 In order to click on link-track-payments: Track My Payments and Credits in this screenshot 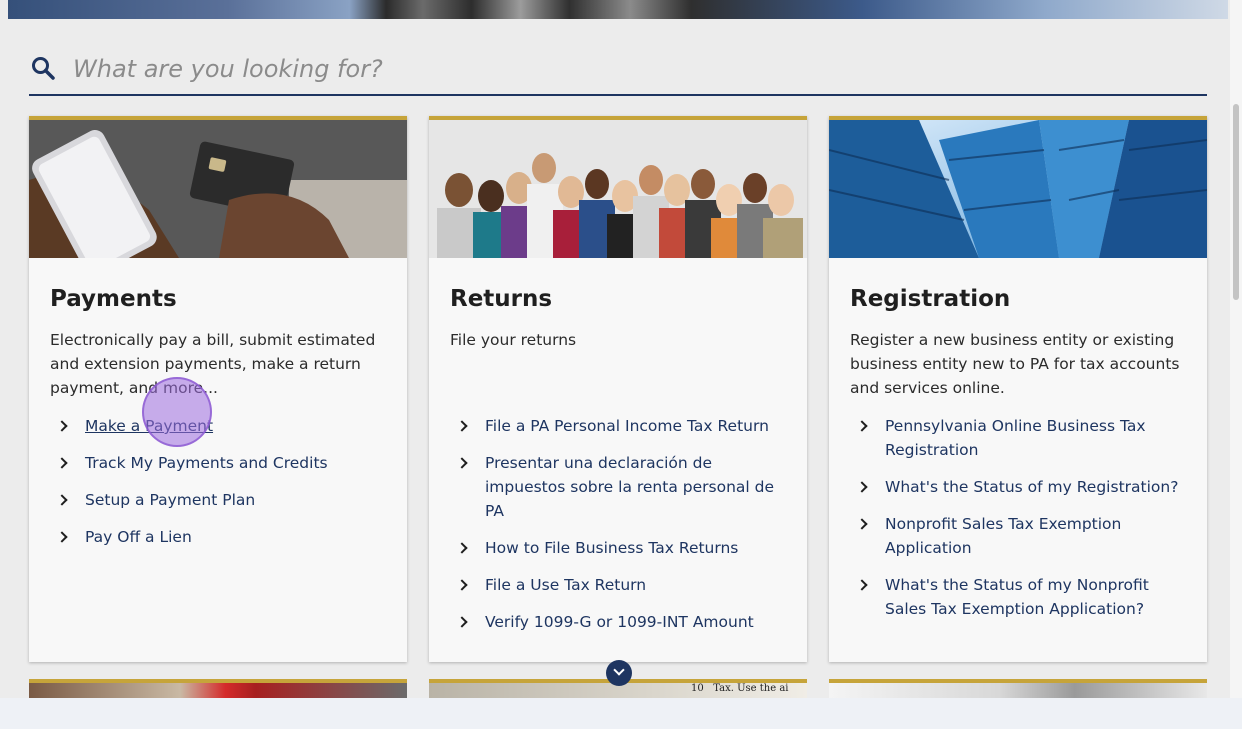, I will do `click(220, 463)`.